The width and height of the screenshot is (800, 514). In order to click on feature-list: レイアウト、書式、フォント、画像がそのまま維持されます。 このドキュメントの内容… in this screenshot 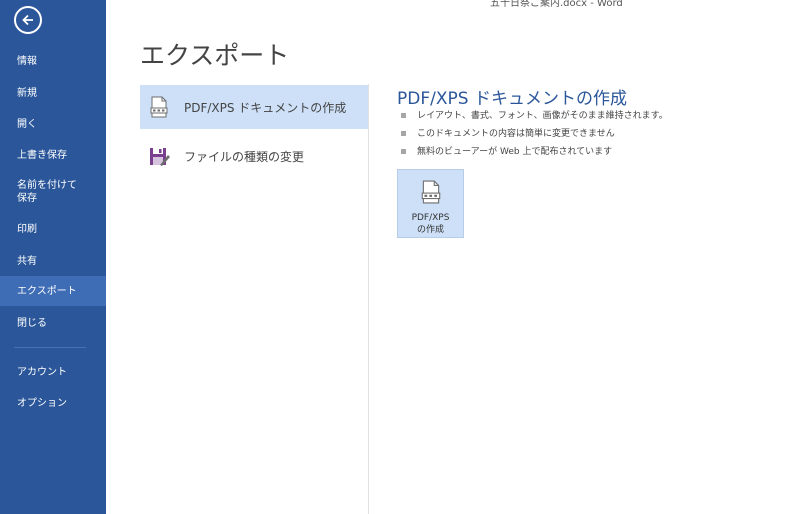, I will do `click(534, 136)`.